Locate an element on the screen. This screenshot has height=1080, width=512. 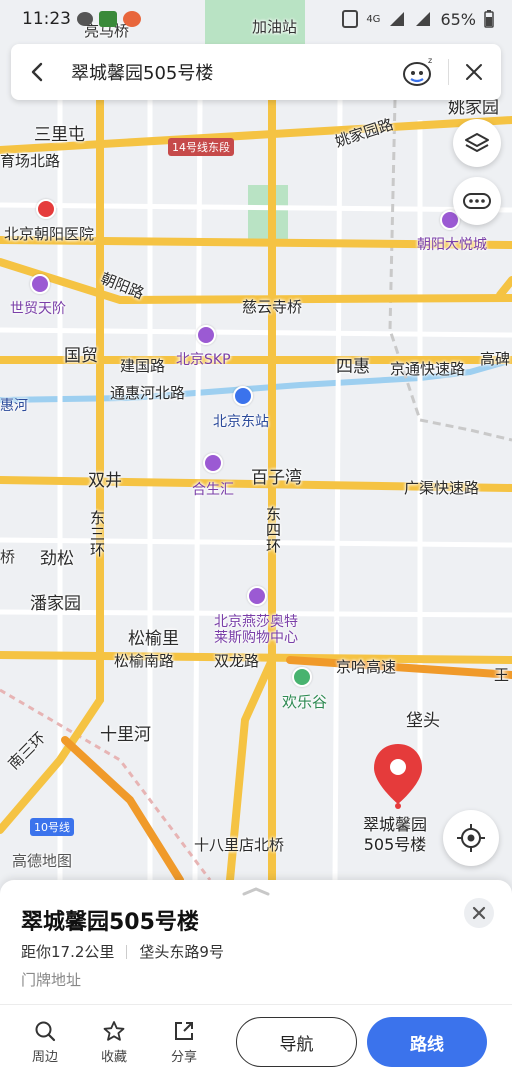
search-input: 翠城馨园505号楼 is located at coordinates (234, 72).